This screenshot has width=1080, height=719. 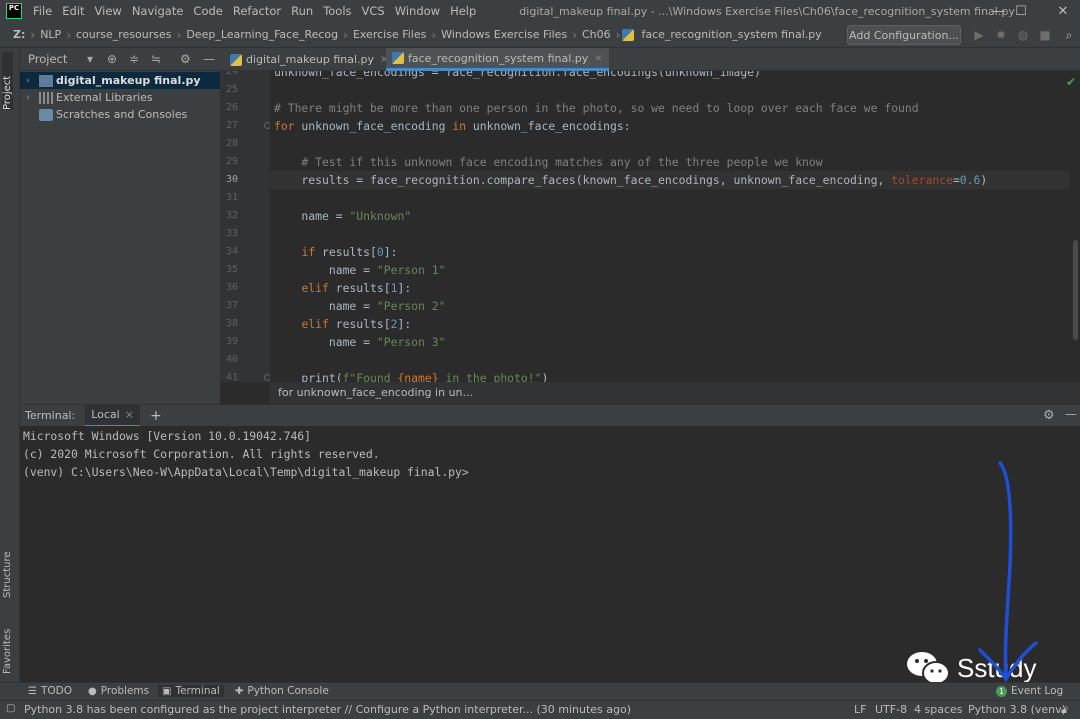 What do you see at coordinates (459, 126) in the screenshot?
I see `code-token: in` at bounding box center [459, 126].